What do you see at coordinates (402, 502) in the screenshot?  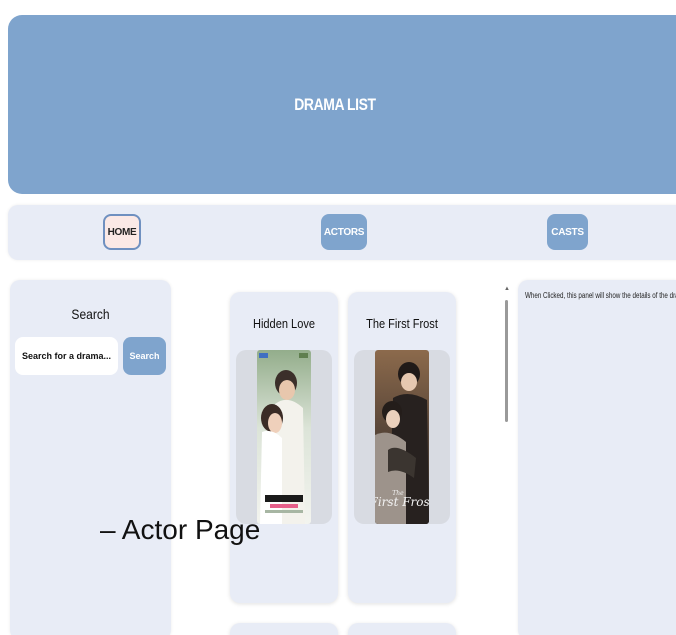 I see `svg-text: First Frost` at bounding box center [402, 502].